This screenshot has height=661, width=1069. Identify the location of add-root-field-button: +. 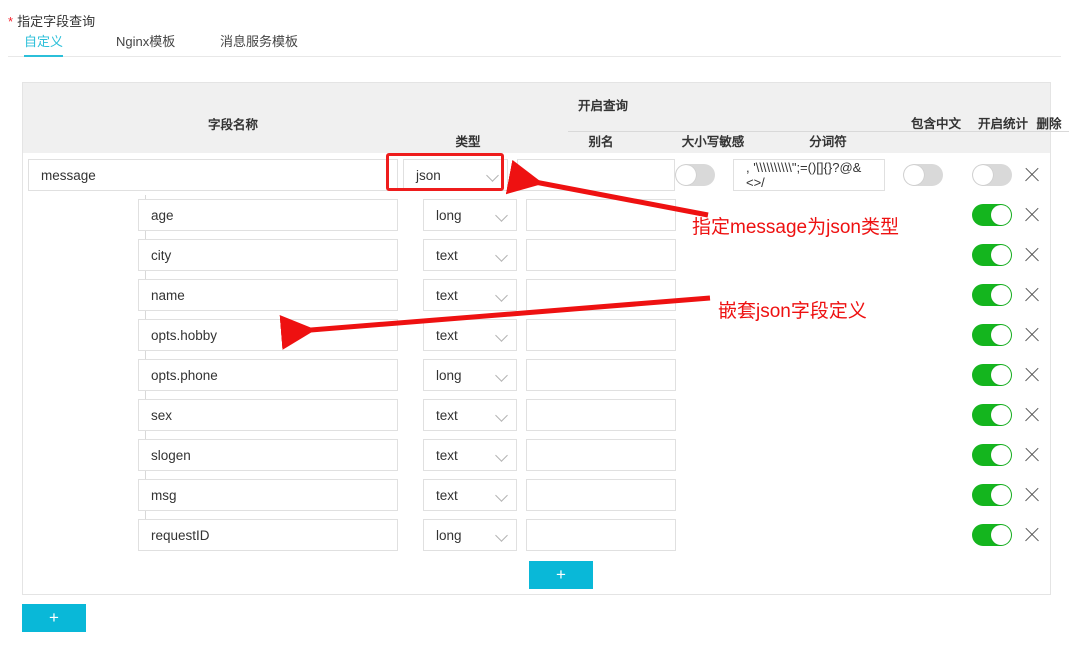
(54, 618).